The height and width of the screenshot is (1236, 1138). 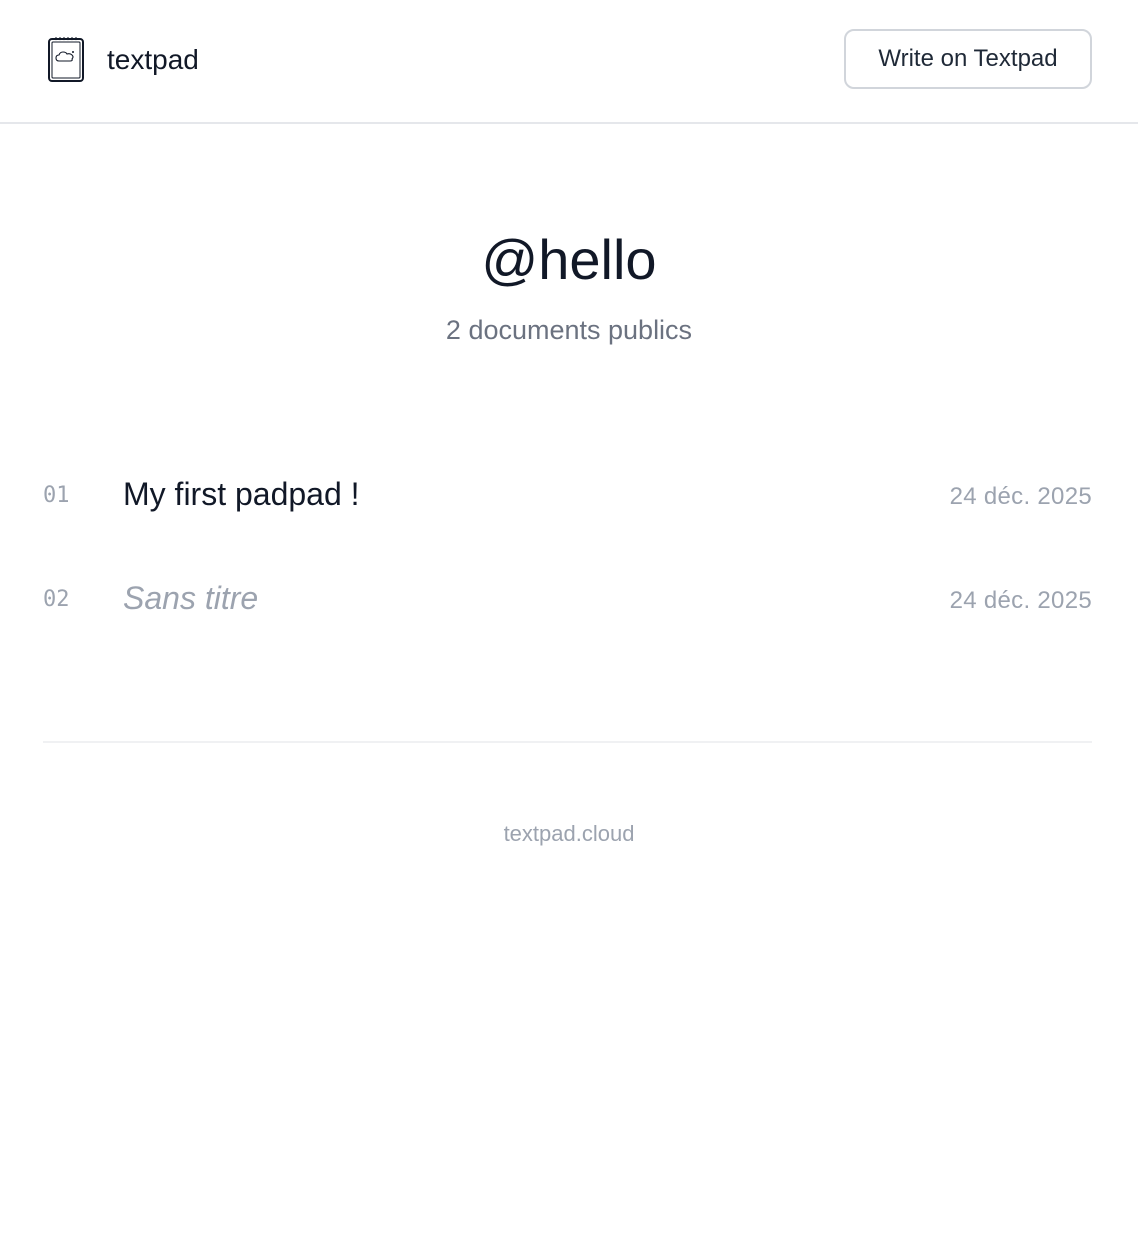 What do you see at coordinates (569, 259) in the screenshot?
I see `profile-username: @hello` at bounding box center [569, 259].